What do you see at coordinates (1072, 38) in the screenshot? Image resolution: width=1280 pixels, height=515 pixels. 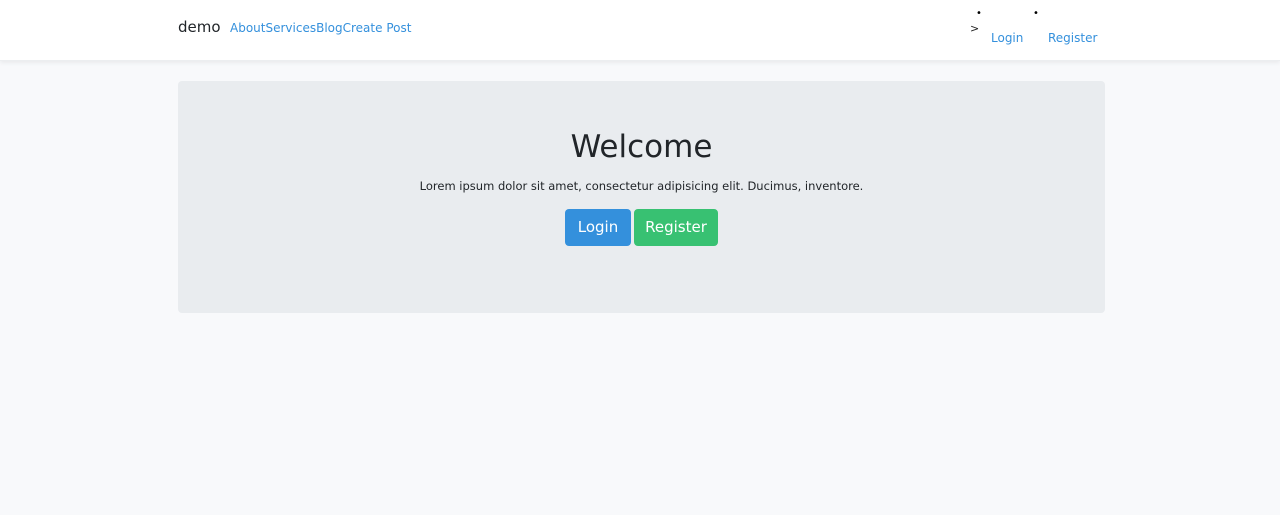 I see `nav-register-link: Register` at bounding box center [1072, 38].